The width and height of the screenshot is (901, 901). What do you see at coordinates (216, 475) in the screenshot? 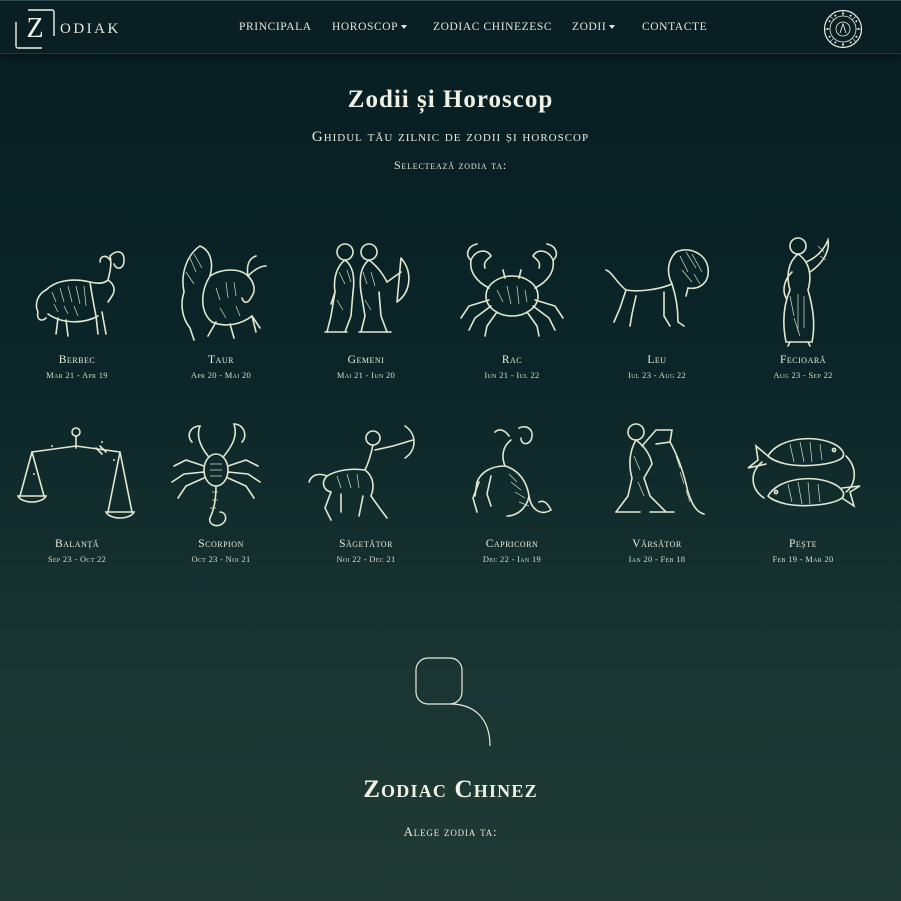
I see `scorpion-icon` at bounding box center [216, 475].